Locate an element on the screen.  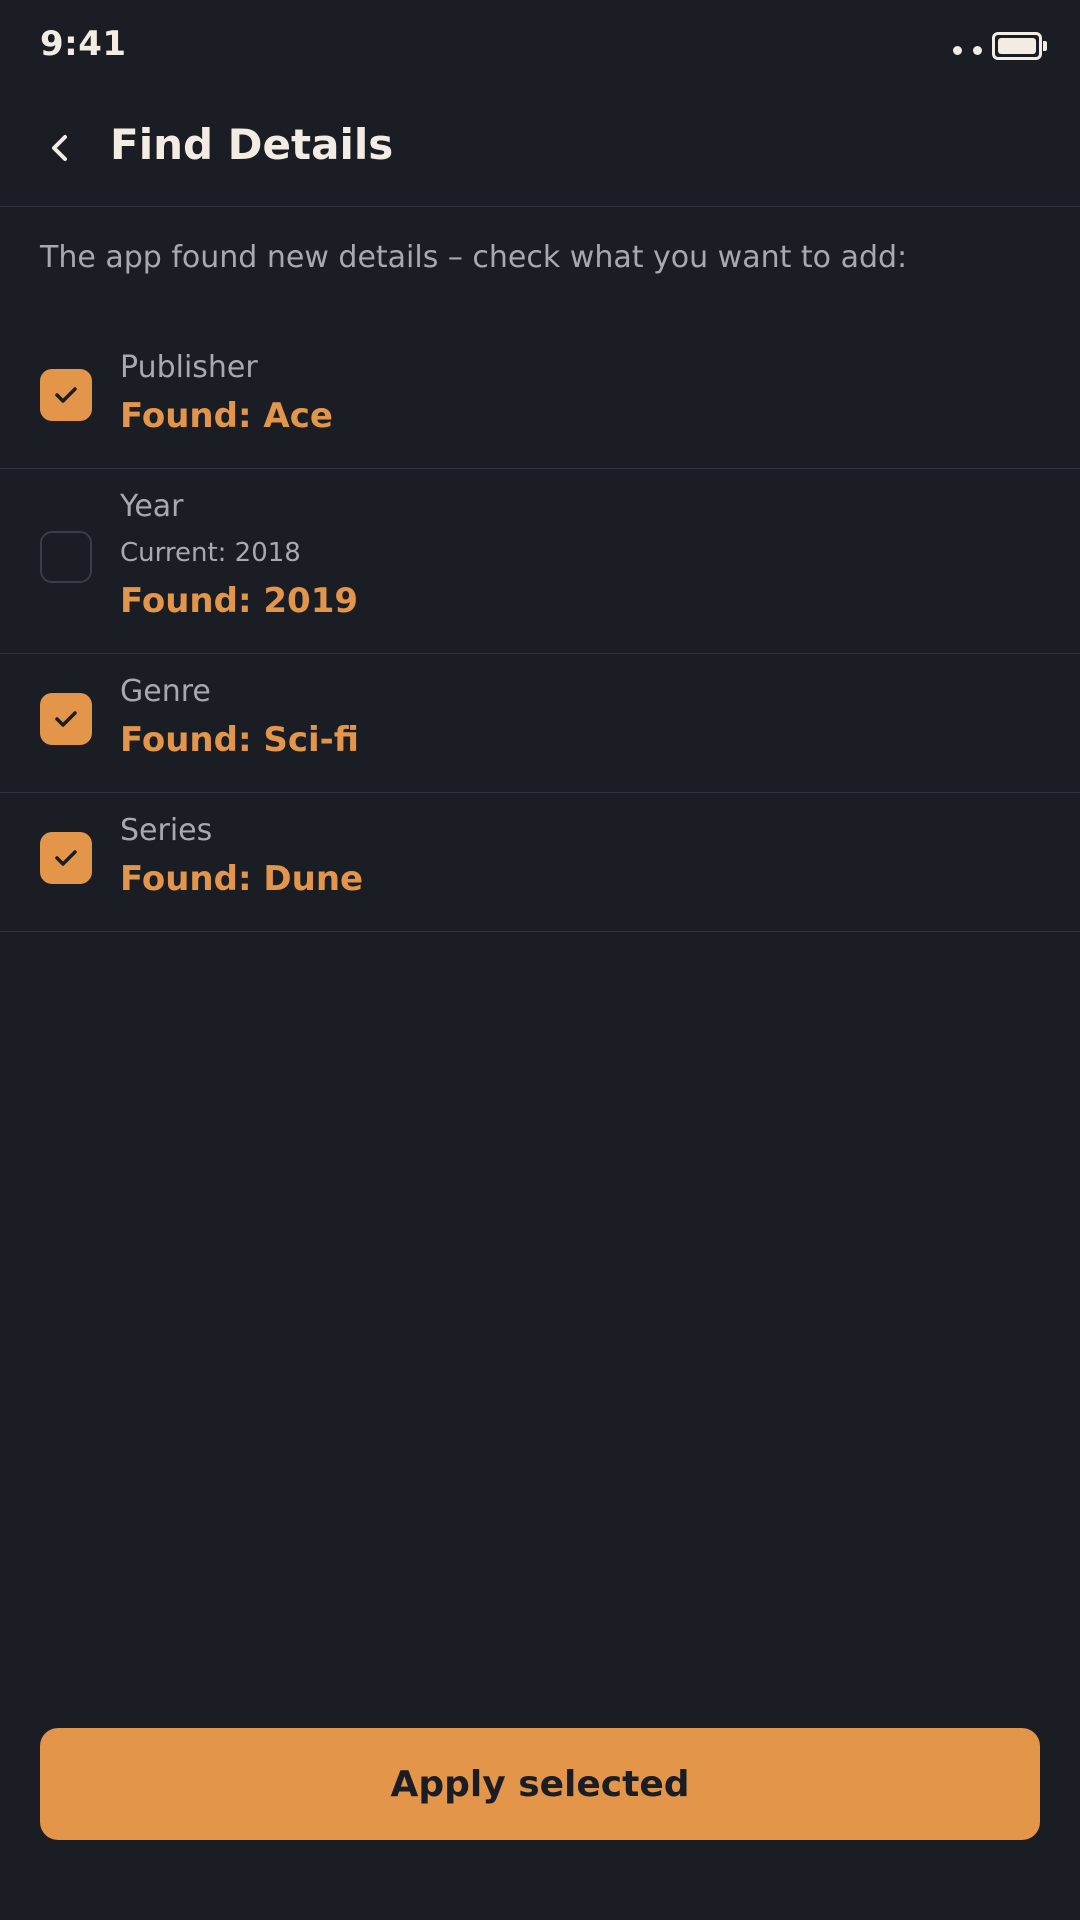
found-value: Found: 2019 is located at coordinates (239, 601).